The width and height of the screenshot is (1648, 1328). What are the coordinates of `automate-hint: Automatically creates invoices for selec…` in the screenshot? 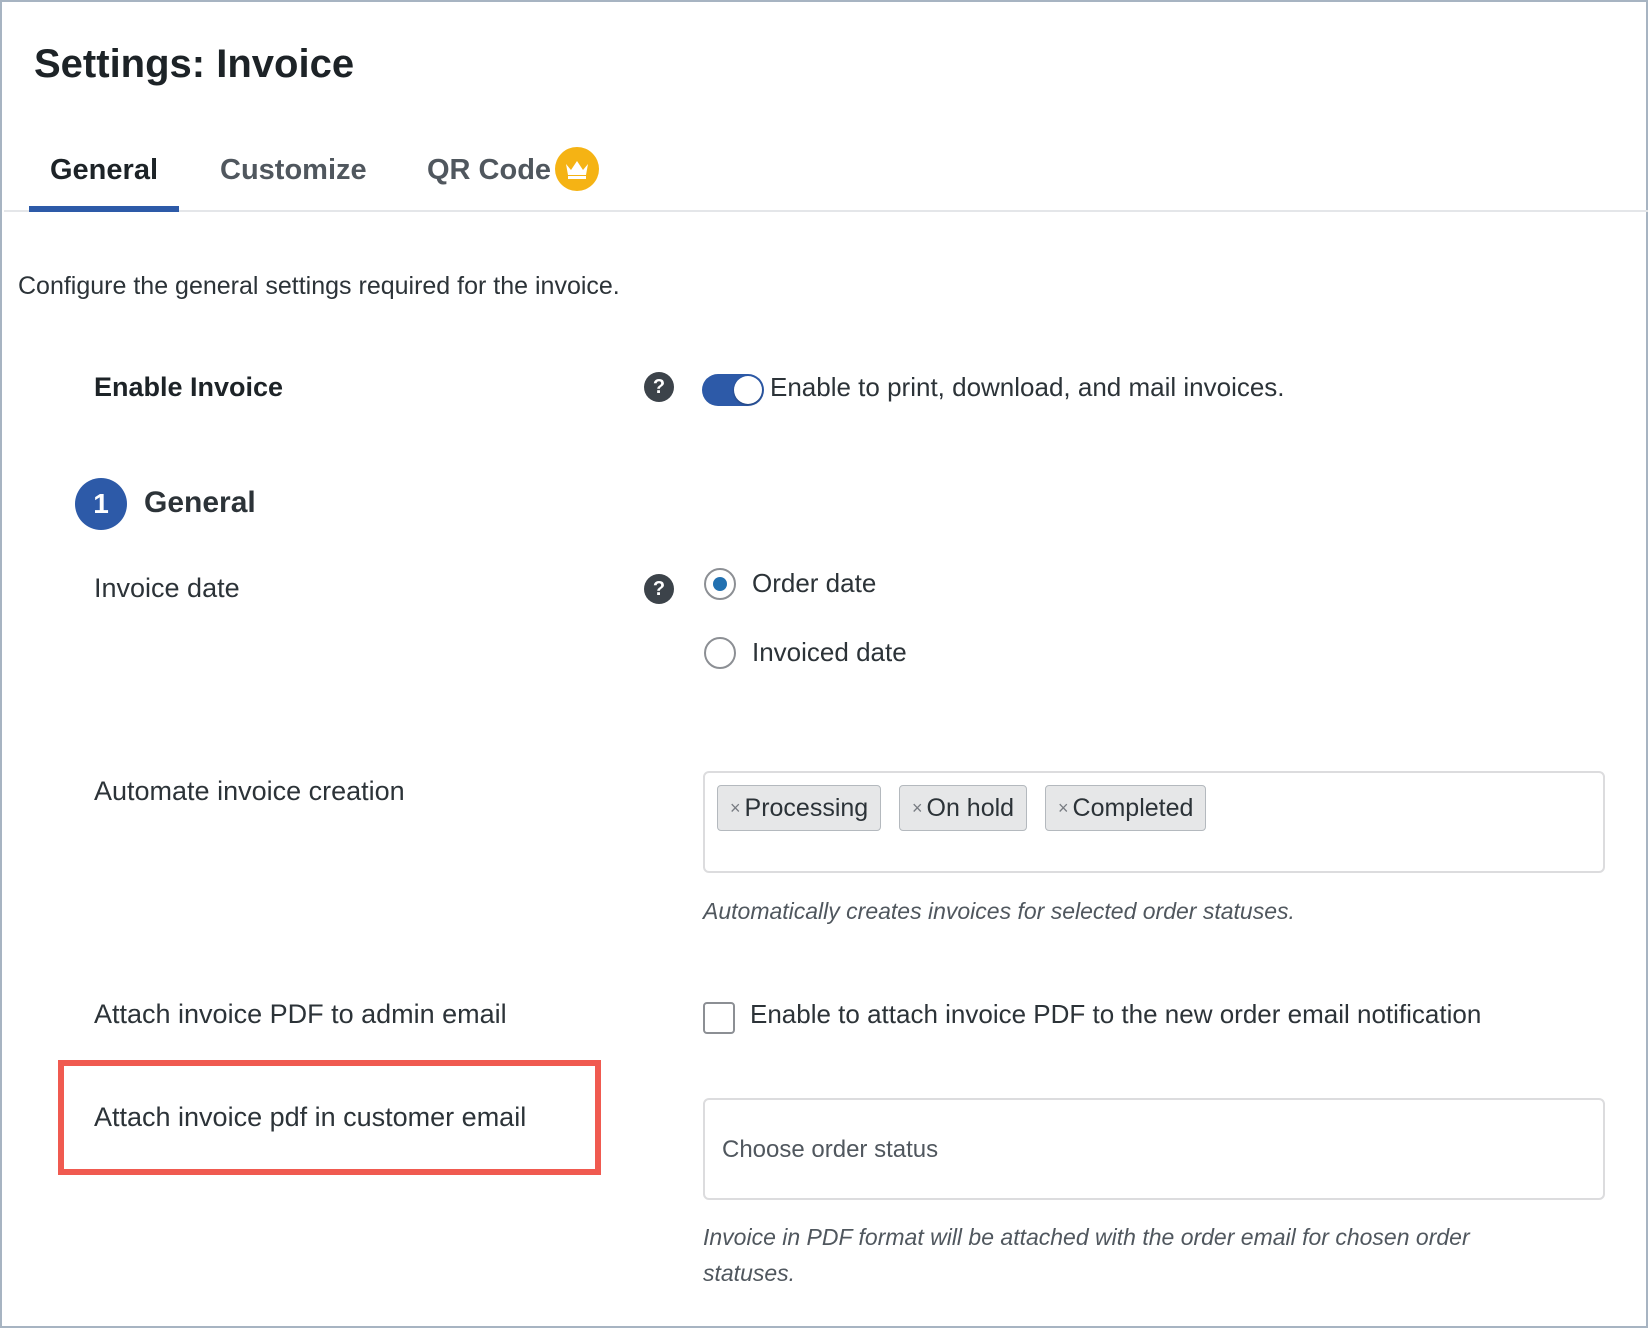 It's located at (999, 911).